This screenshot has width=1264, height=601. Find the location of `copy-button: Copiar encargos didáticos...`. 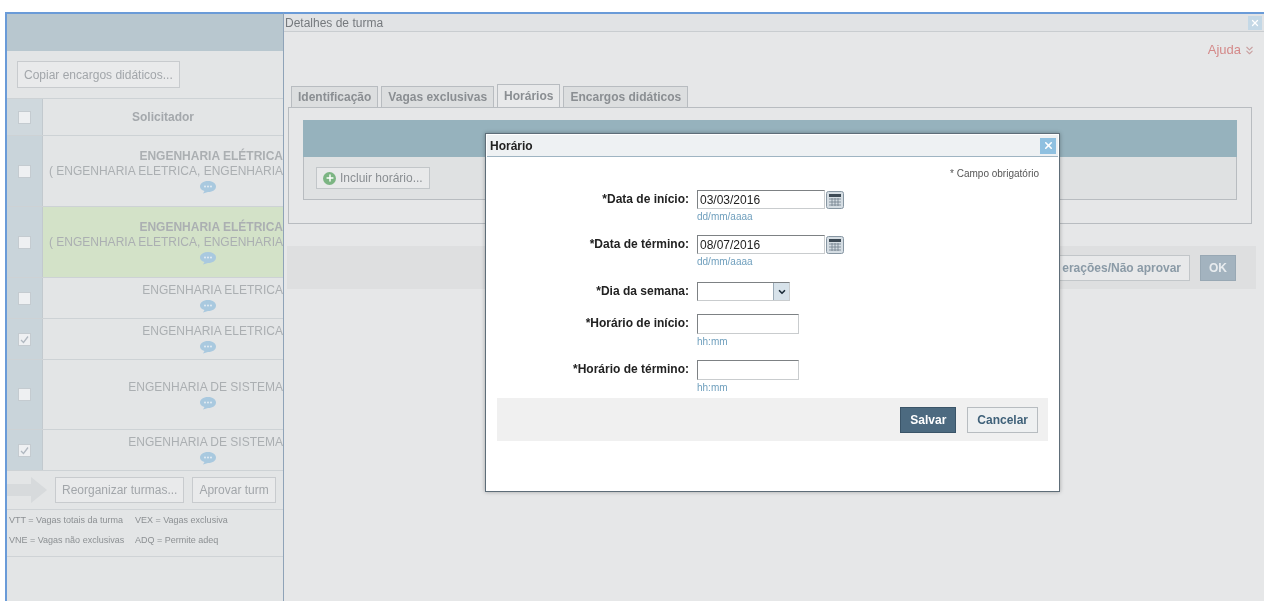

copy-button: Copiar encargos didáticos... is located at coordinates (98, 74).